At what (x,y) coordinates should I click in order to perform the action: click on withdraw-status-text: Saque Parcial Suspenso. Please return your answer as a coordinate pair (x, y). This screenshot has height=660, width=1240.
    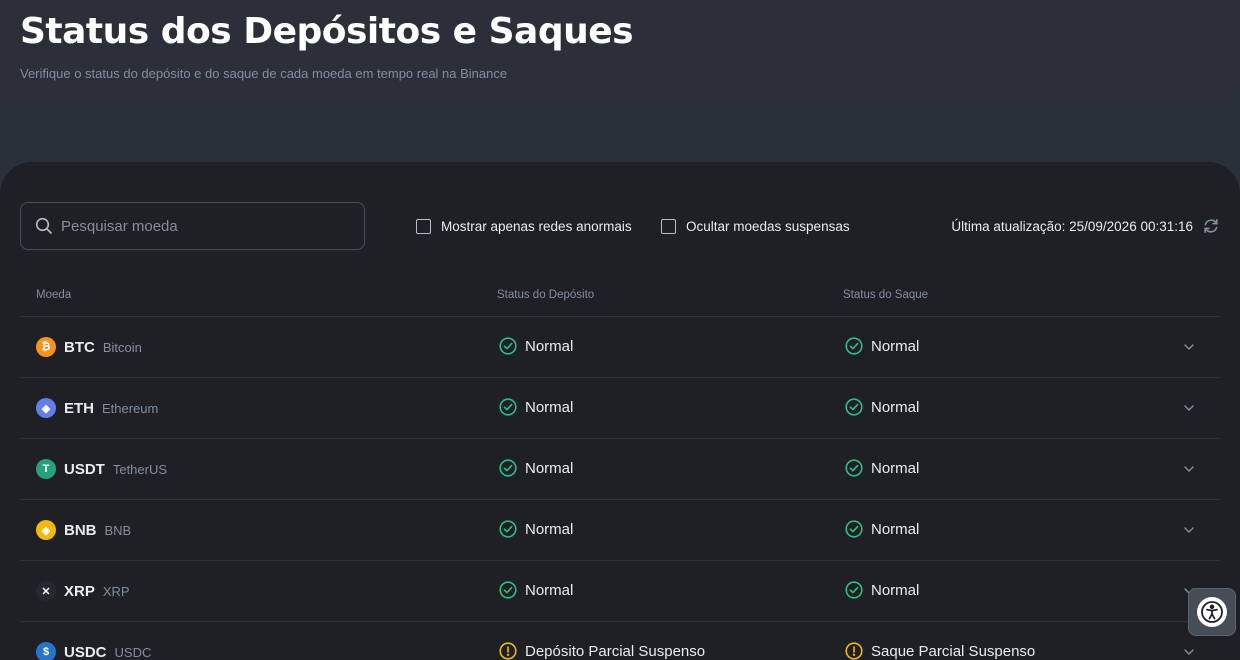
    Looking at the image, I should click on (953, 651).